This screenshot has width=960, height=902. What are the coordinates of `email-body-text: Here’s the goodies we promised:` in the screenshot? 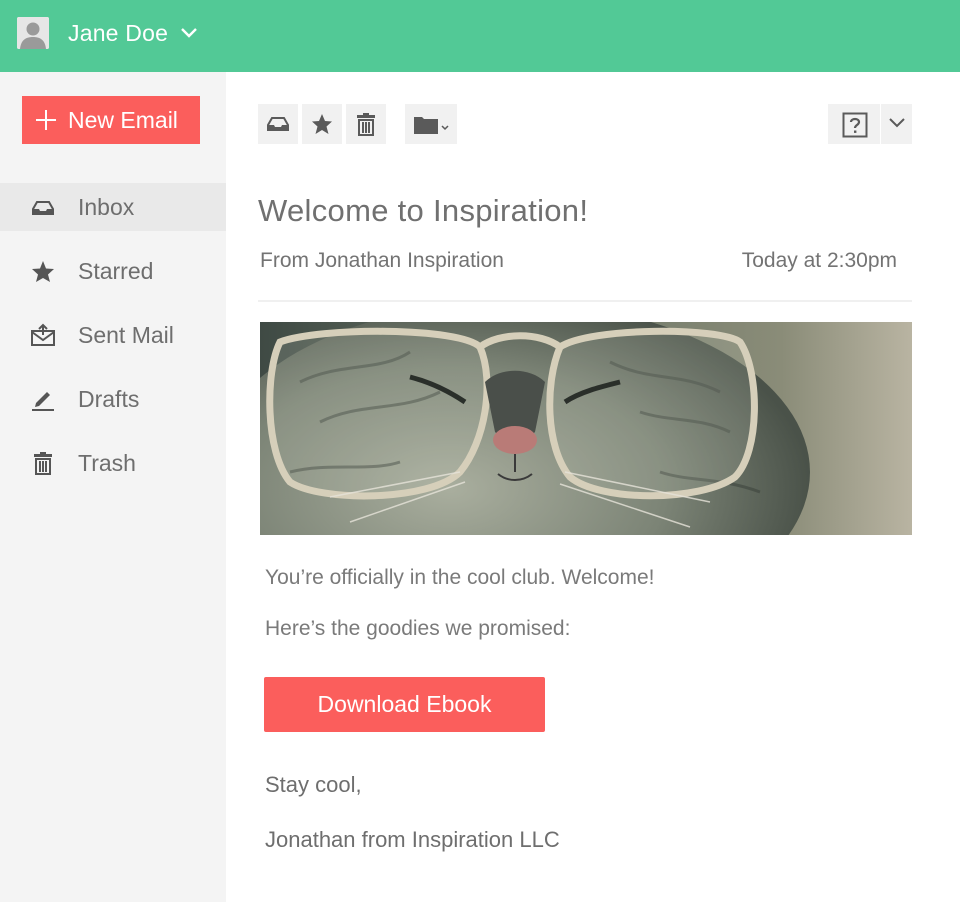 It's located at (418, 628).